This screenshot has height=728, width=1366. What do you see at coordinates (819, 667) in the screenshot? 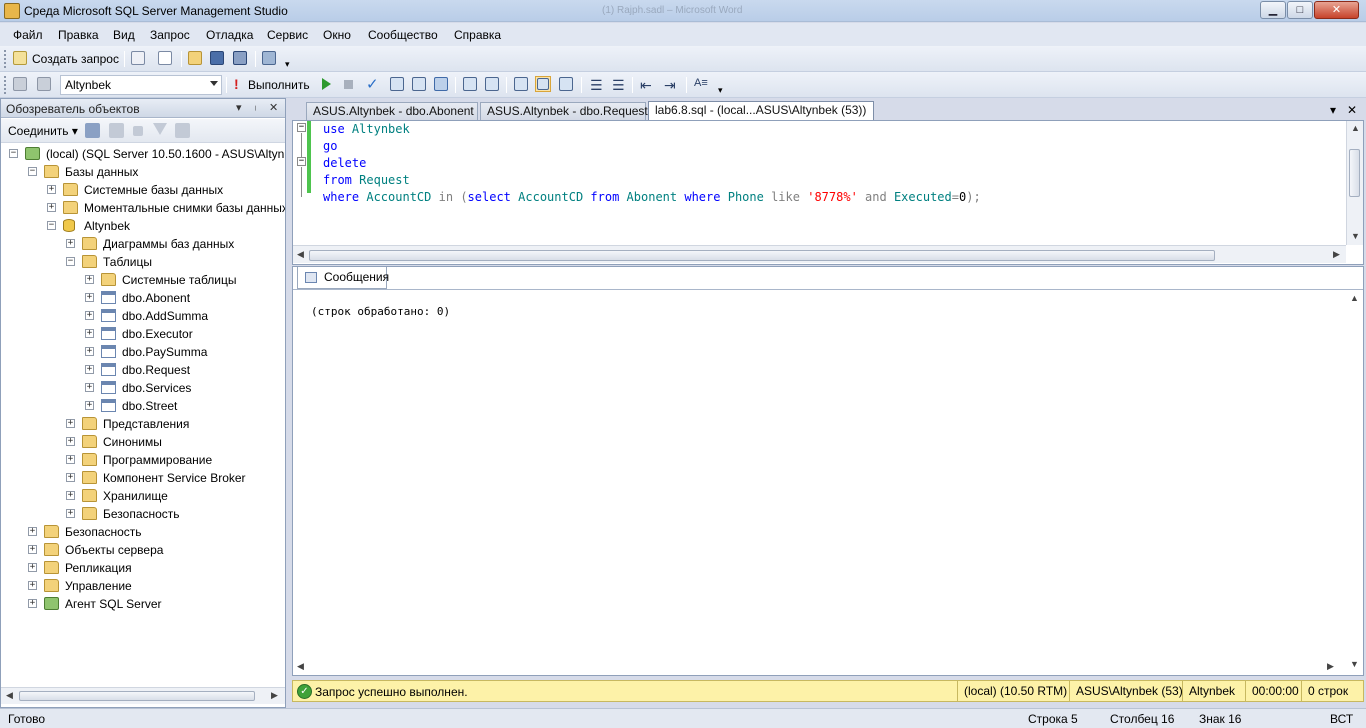
I see `results-horizontal-scrollbar: ◀ ▶` at bounding box center [819, 667].